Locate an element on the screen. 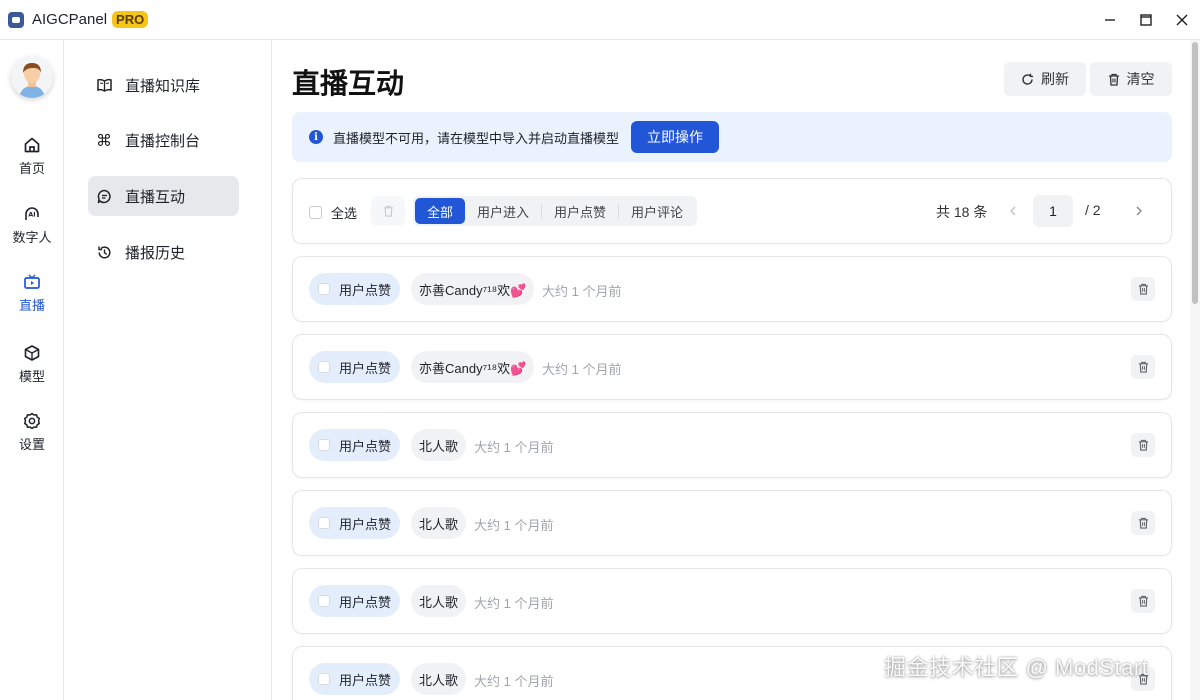  rail-item-live: 直播 is located at coordinates (32, 293).